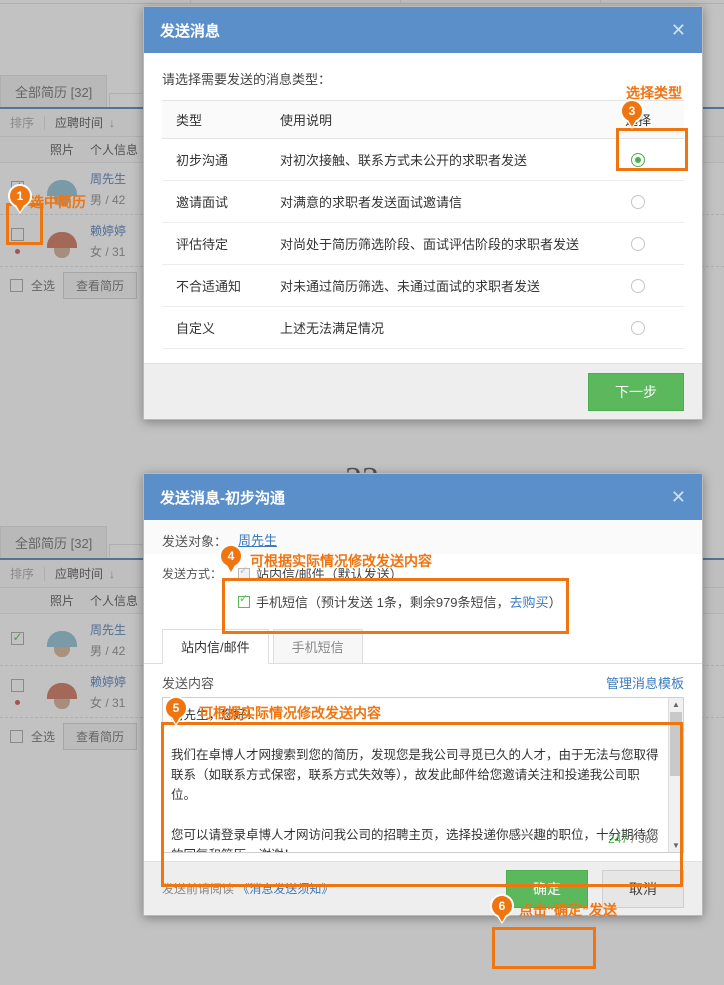 The height and width of the screenshot is (985, 724). What do you see at coordinates (423, 391) in the screenshot?
I see `dialog-footer: 下一步` at bounding box center [423, 391].